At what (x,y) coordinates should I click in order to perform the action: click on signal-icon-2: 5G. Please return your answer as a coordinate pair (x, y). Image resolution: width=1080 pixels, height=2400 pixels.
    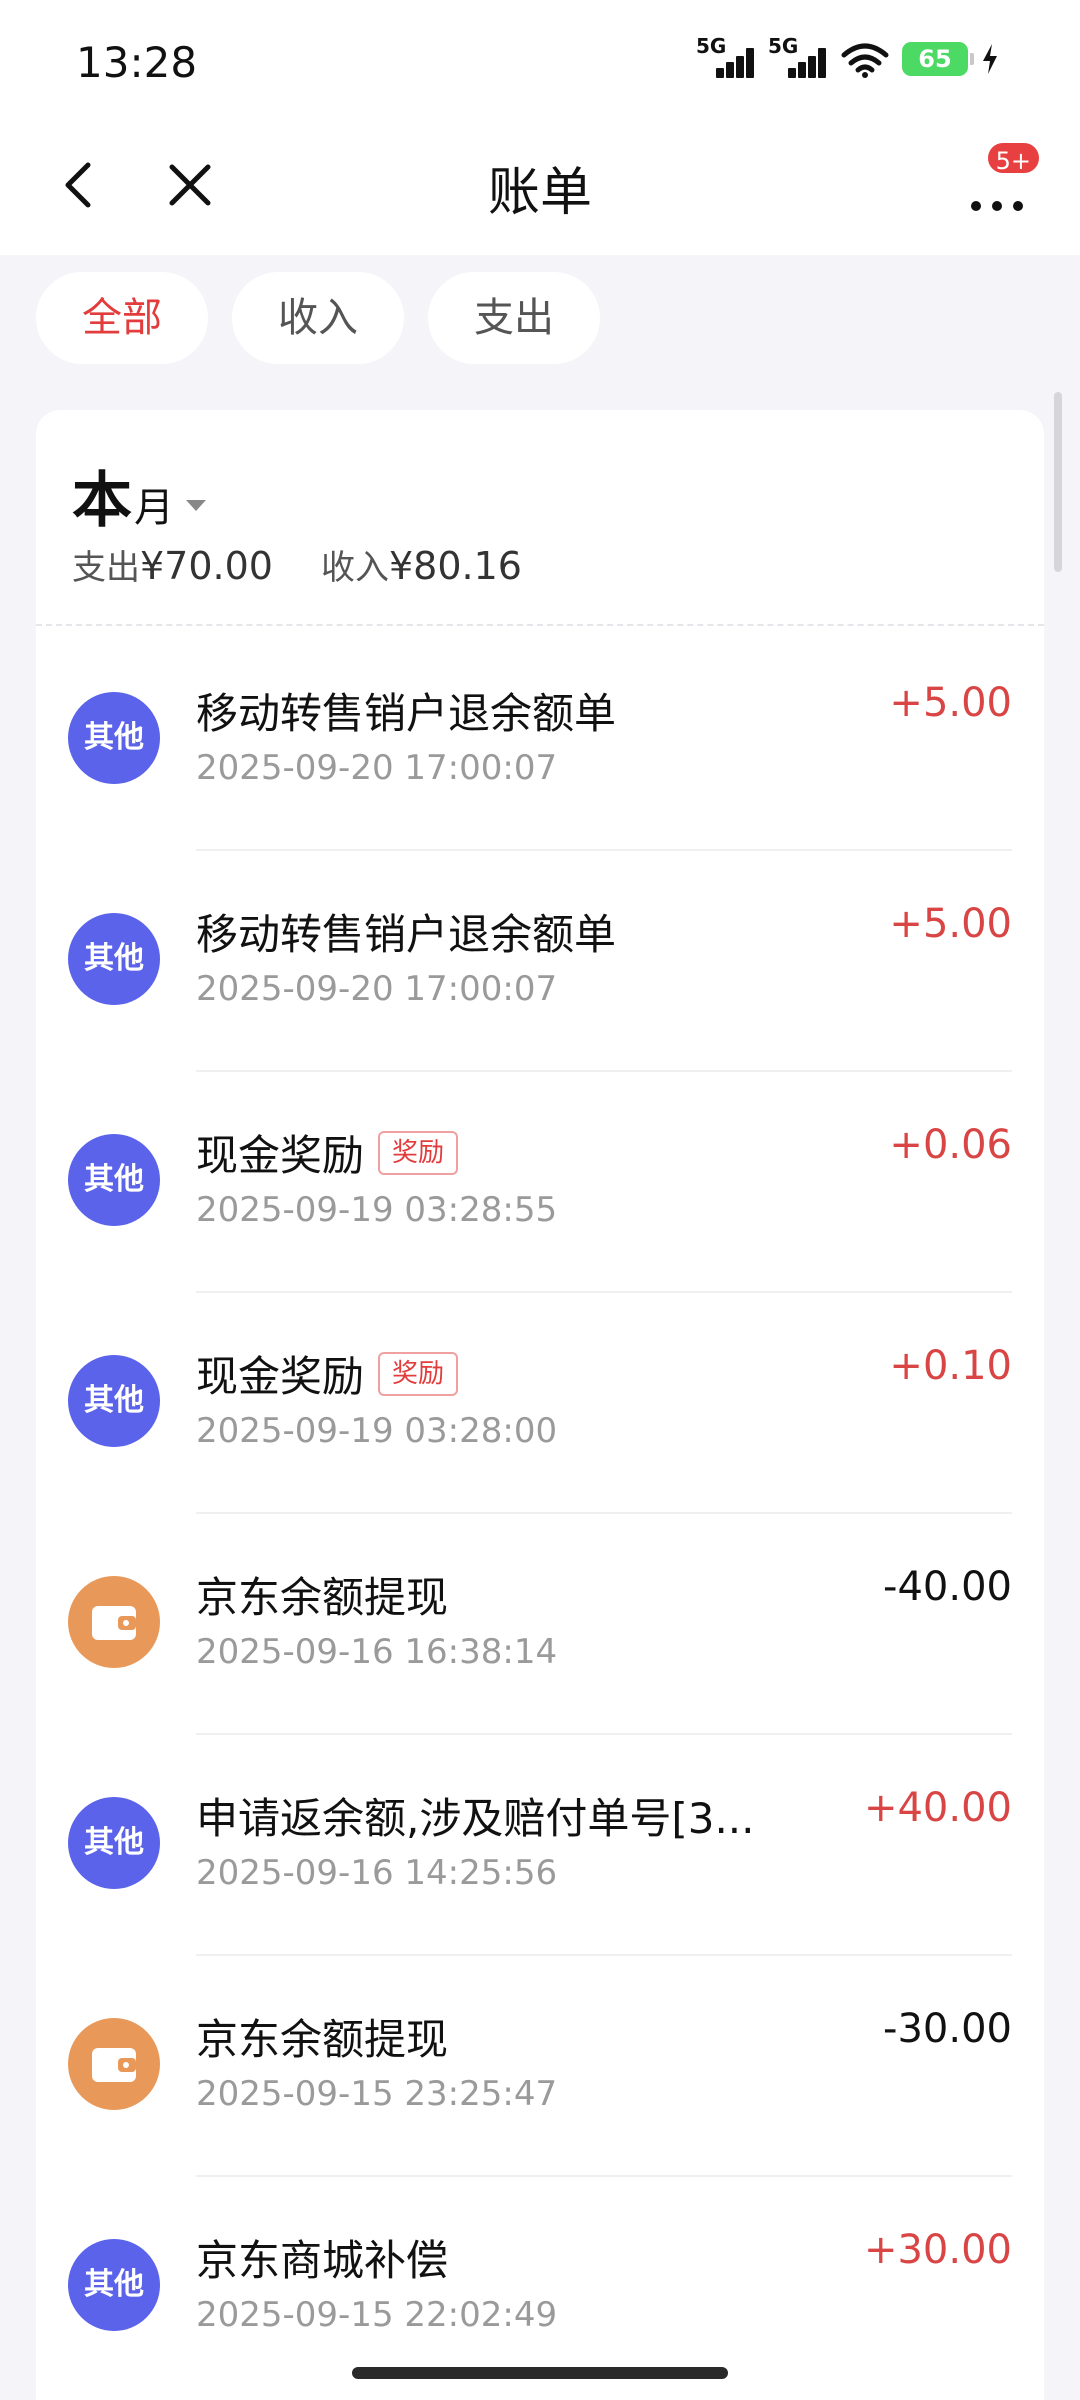
    Looking at the image, I should click on (798, 58).